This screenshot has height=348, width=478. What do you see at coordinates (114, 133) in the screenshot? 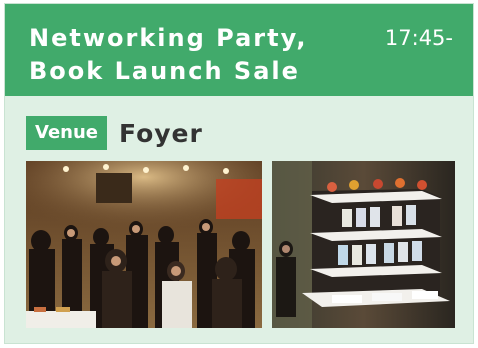
I see `venue-row: Venue Foyer` at bounding box center [114, 133].